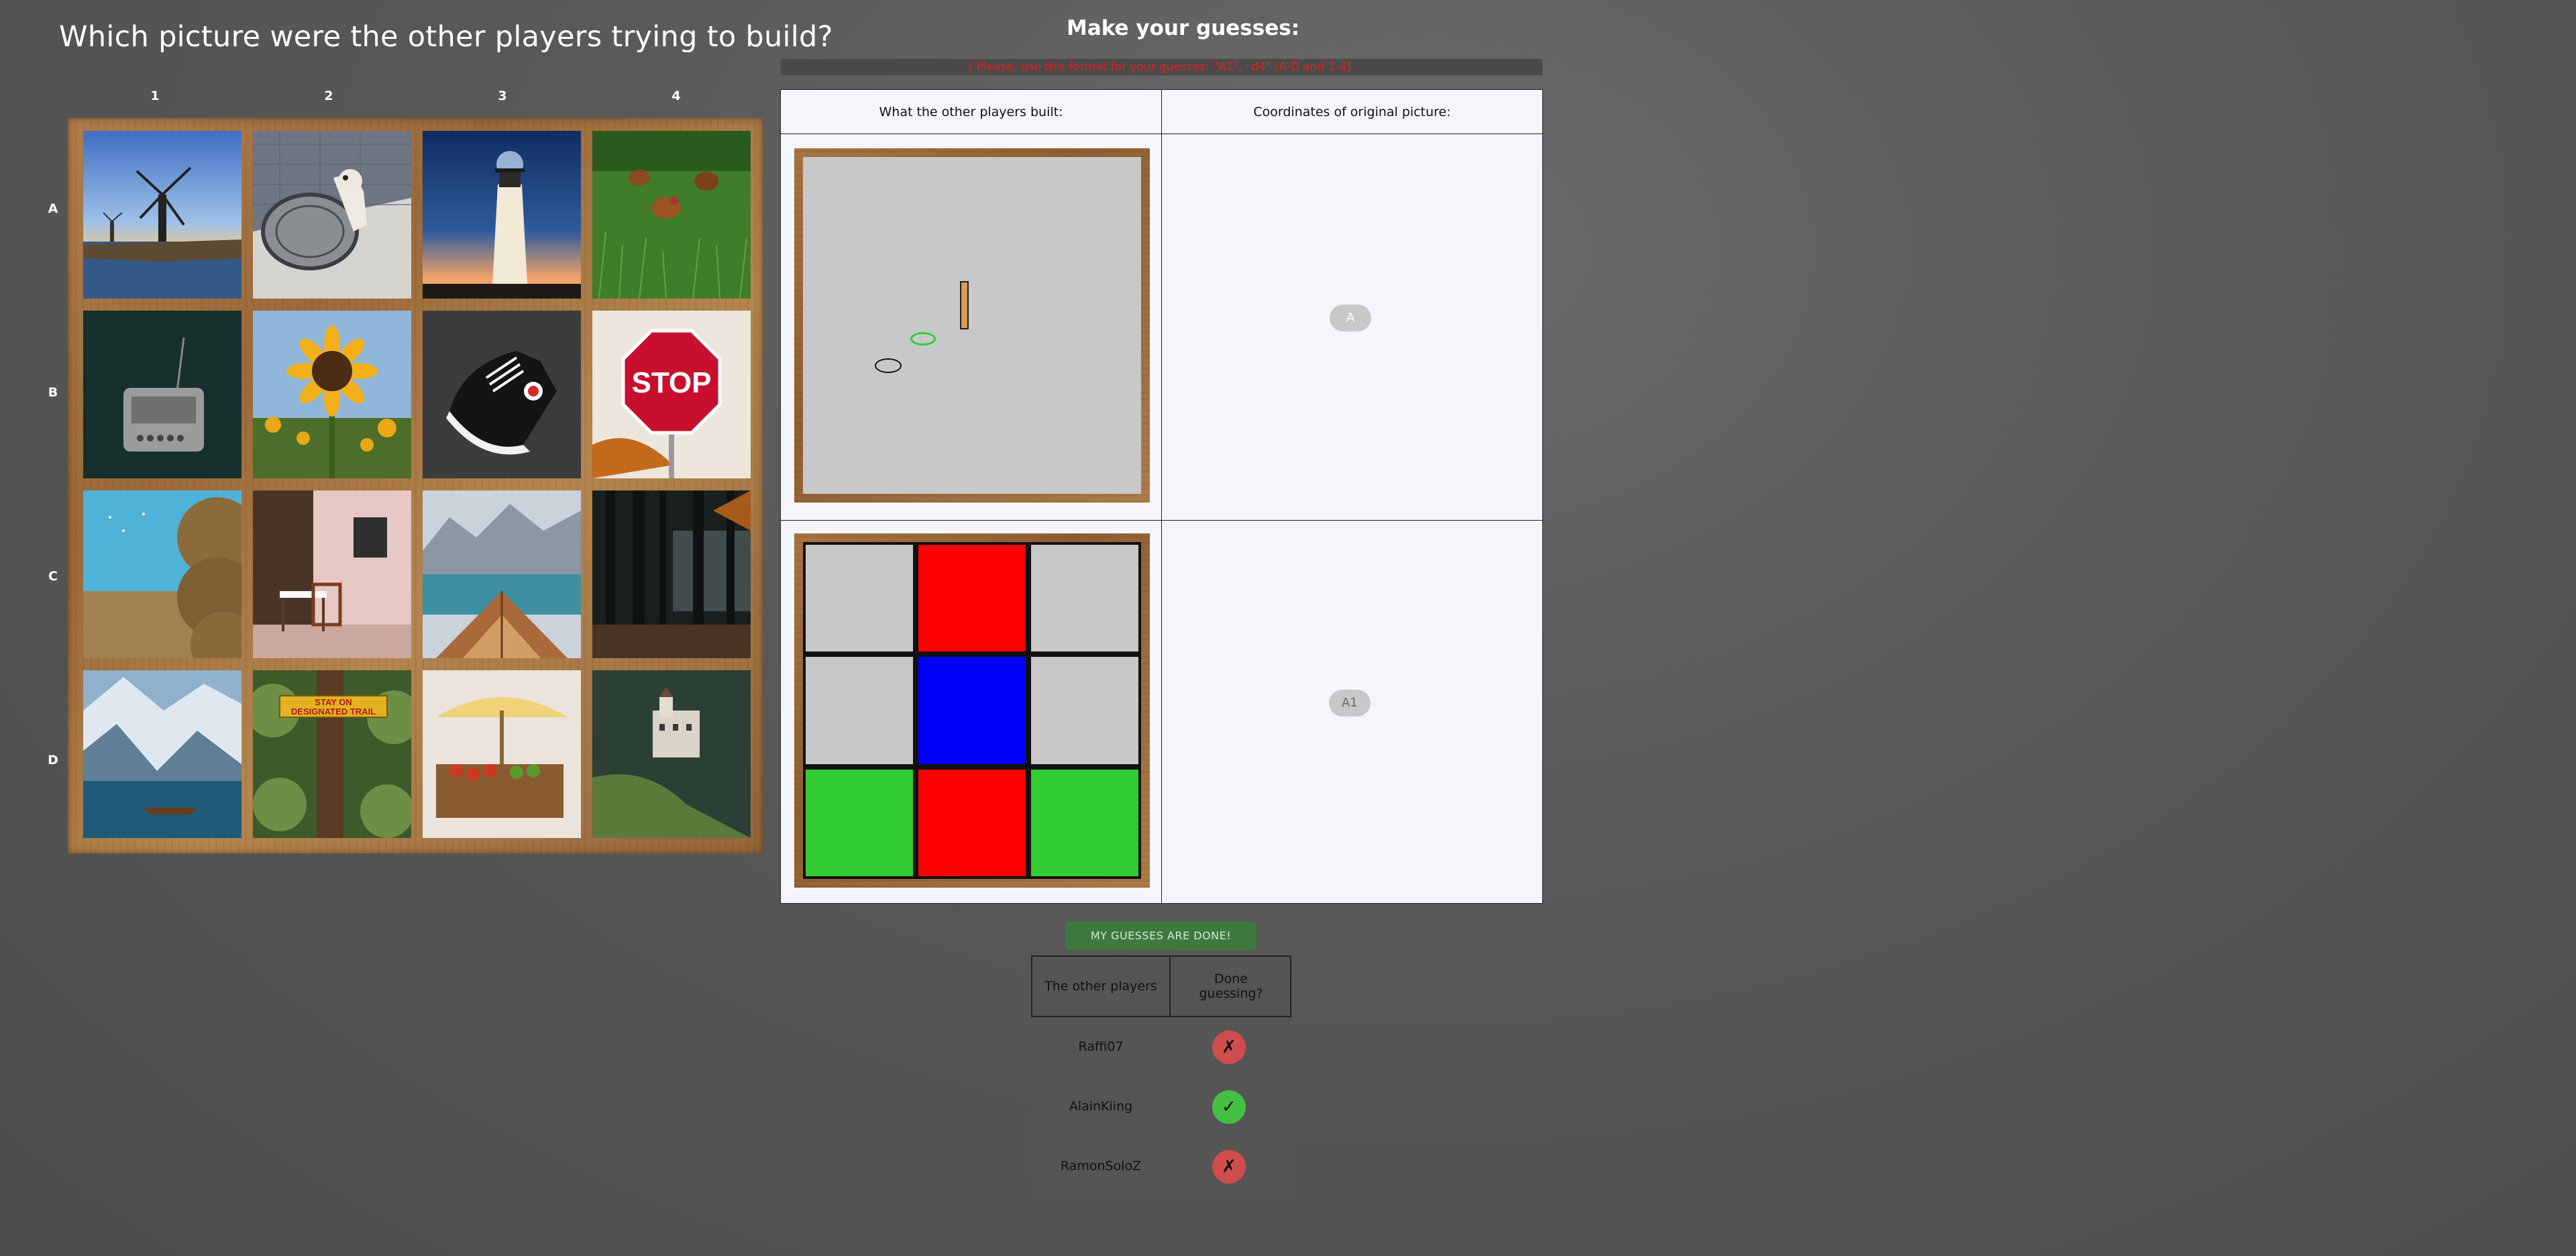 Image resolution: width=2576 pixels, height=1256 pixels. I want to click on row-label-a: A, so click(53, 208).